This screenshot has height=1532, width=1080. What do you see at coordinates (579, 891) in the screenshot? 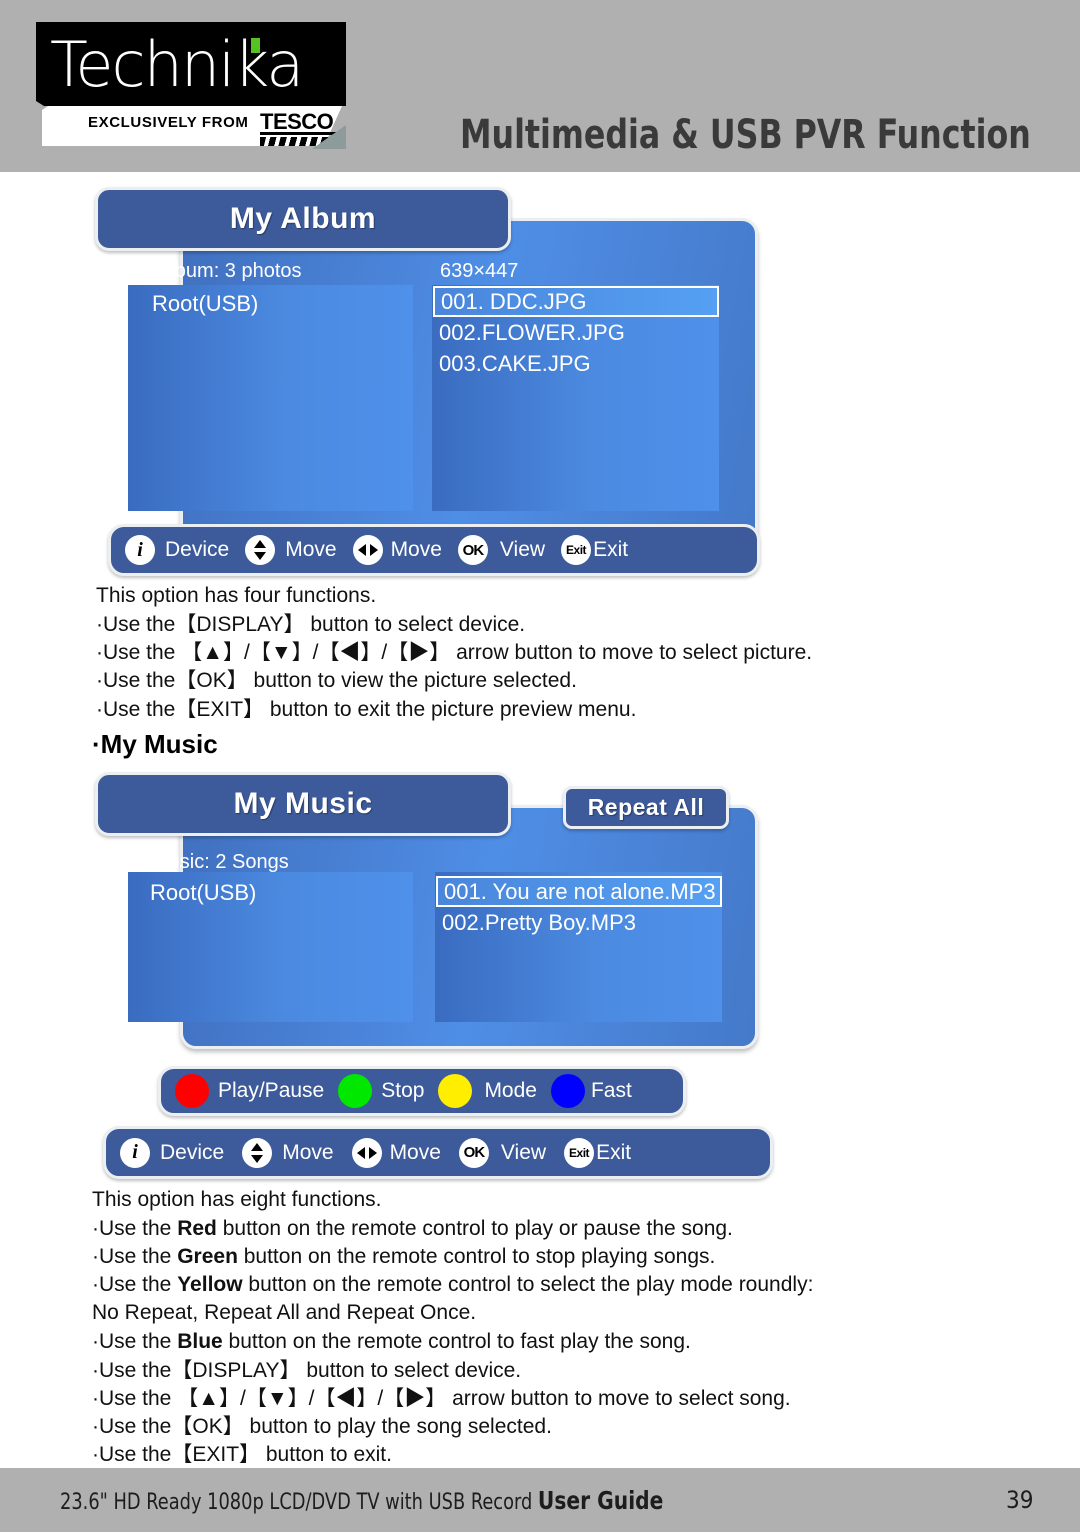
I see `music-file-row-selected: 001. You are not alone.MP3` at bounding box center [579, 891].